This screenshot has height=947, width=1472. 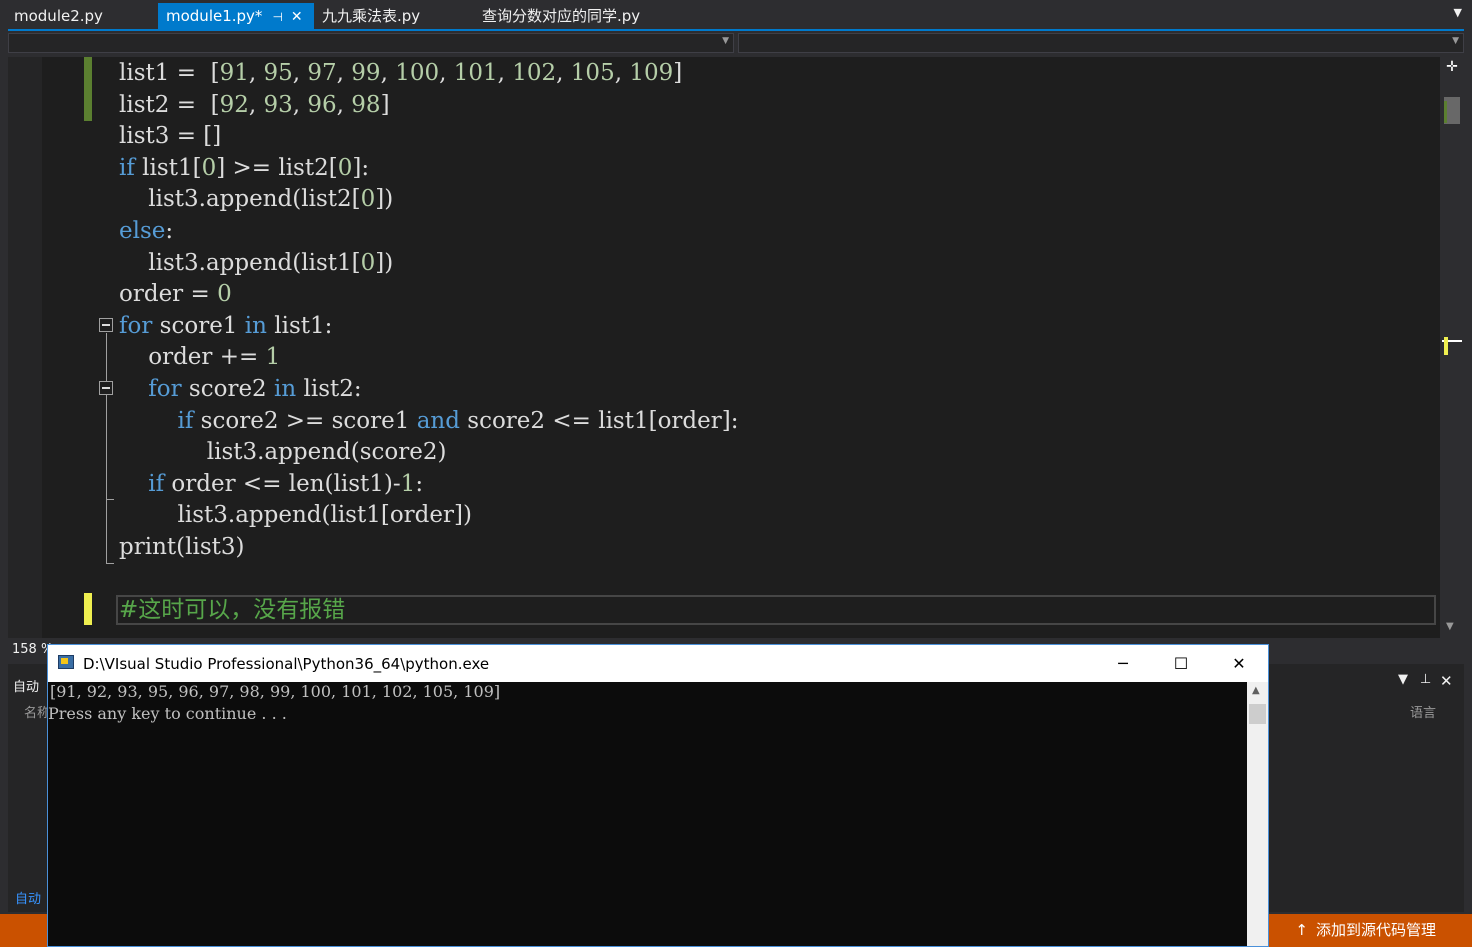 I want to click on code-token: :, so click(x=169, y=231).